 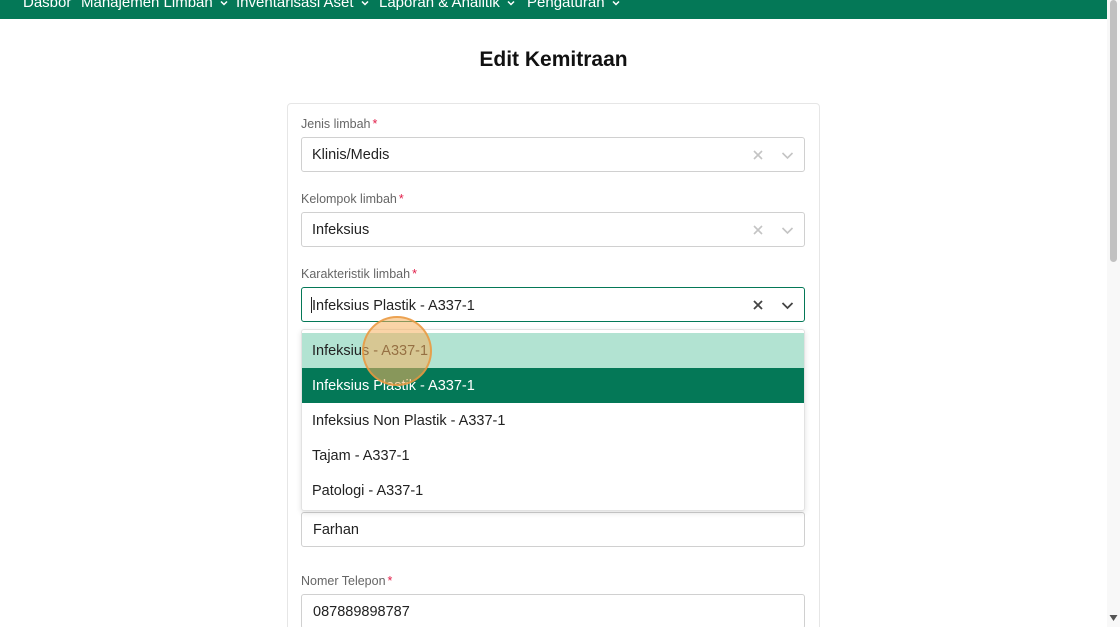 I want to click on kelompok-limbah-label: Kelompok limbah *, so click(x=352, y=199).